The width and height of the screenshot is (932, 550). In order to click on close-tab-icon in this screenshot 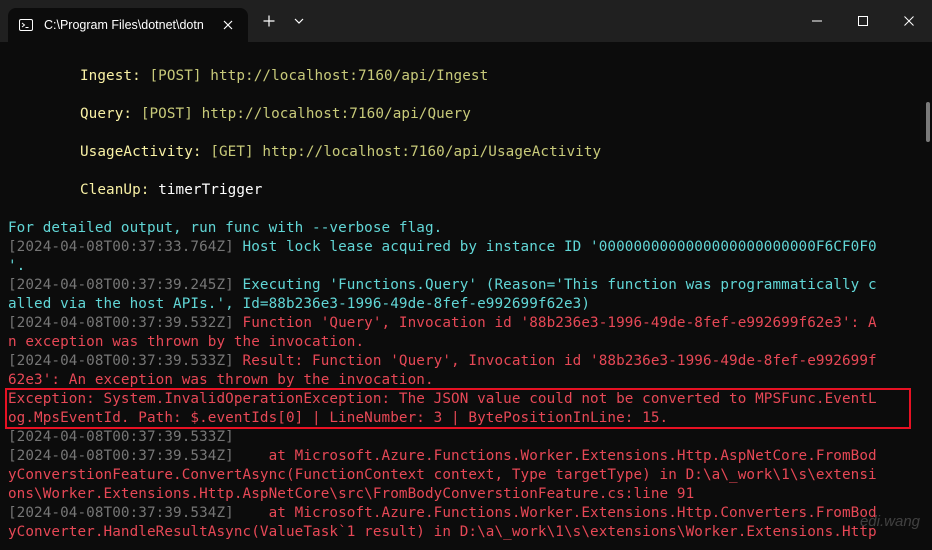, I will do `click(228, 25)`.